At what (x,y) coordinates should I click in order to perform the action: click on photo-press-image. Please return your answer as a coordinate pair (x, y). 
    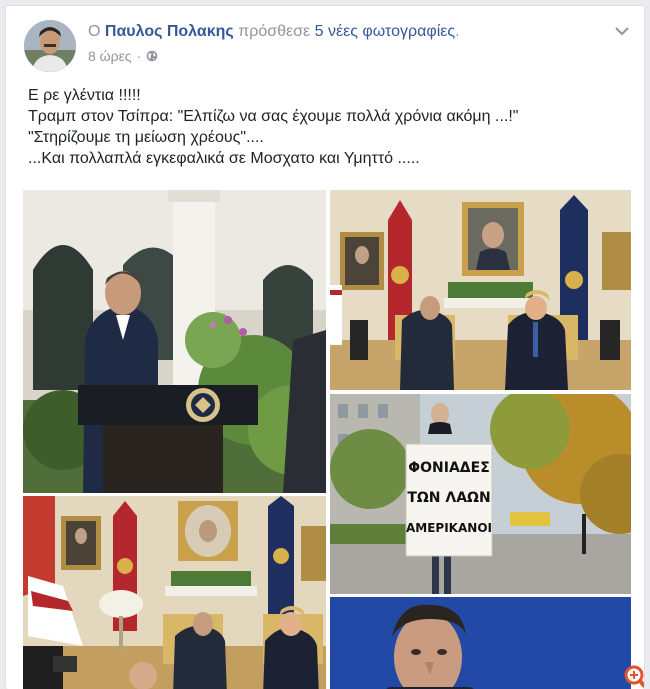
    Looking at the image, I should click on (174, 592).